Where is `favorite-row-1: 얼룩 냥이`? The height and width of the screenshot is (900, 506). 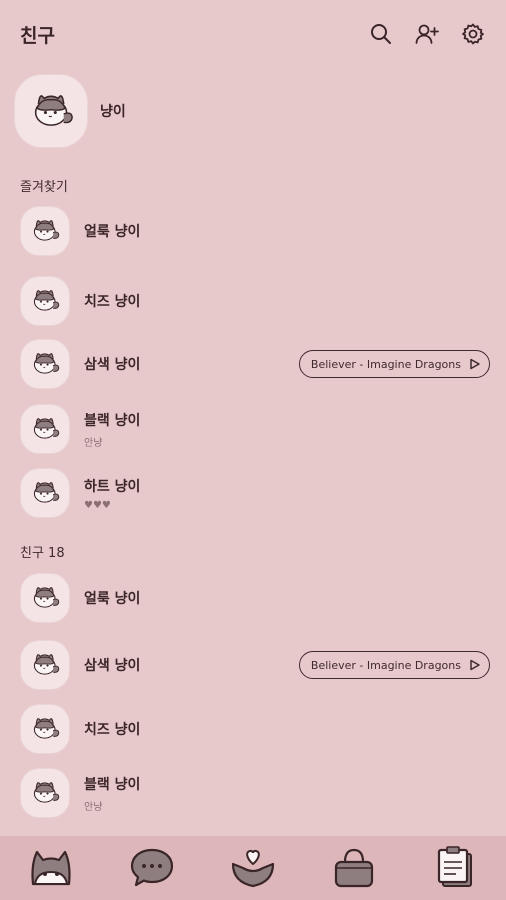
favorite-row-1: 얼룩 냥이 is located at coordinates (255, 231).